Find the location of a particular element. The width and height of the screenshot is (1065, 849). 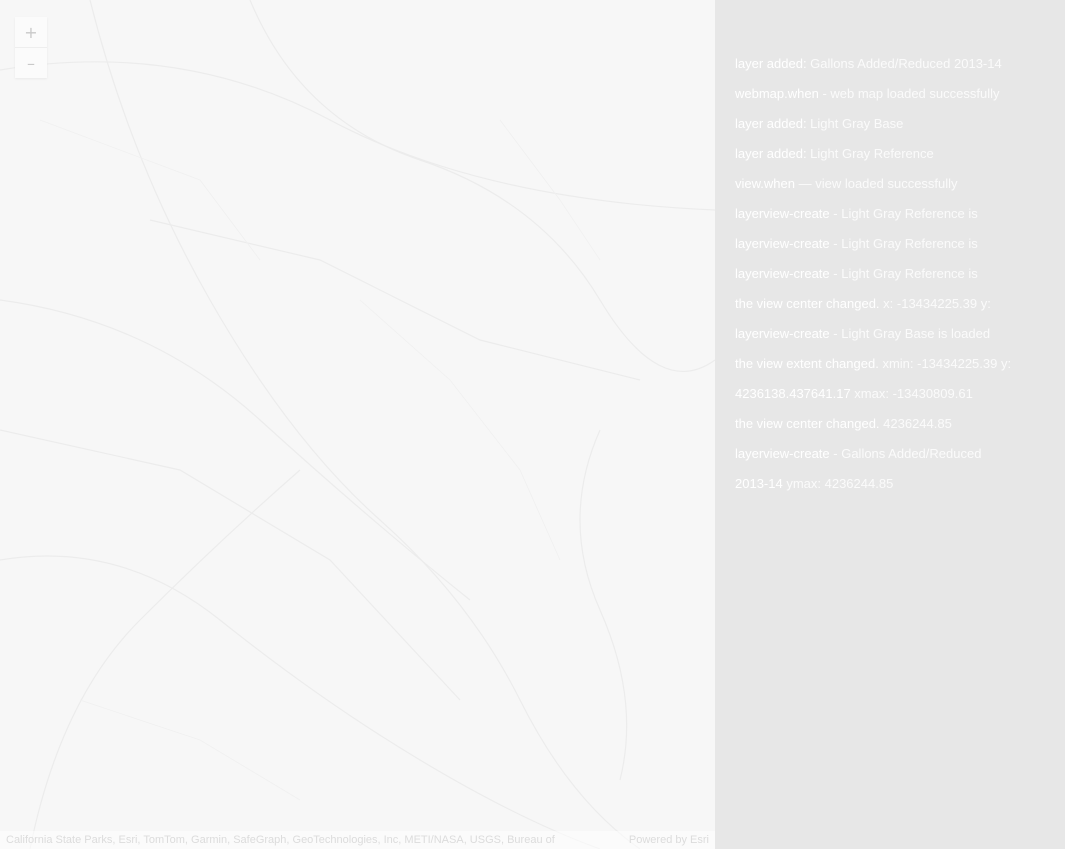

log-entry: view.when — view loaded successfully is located at coordinates (895, 191).